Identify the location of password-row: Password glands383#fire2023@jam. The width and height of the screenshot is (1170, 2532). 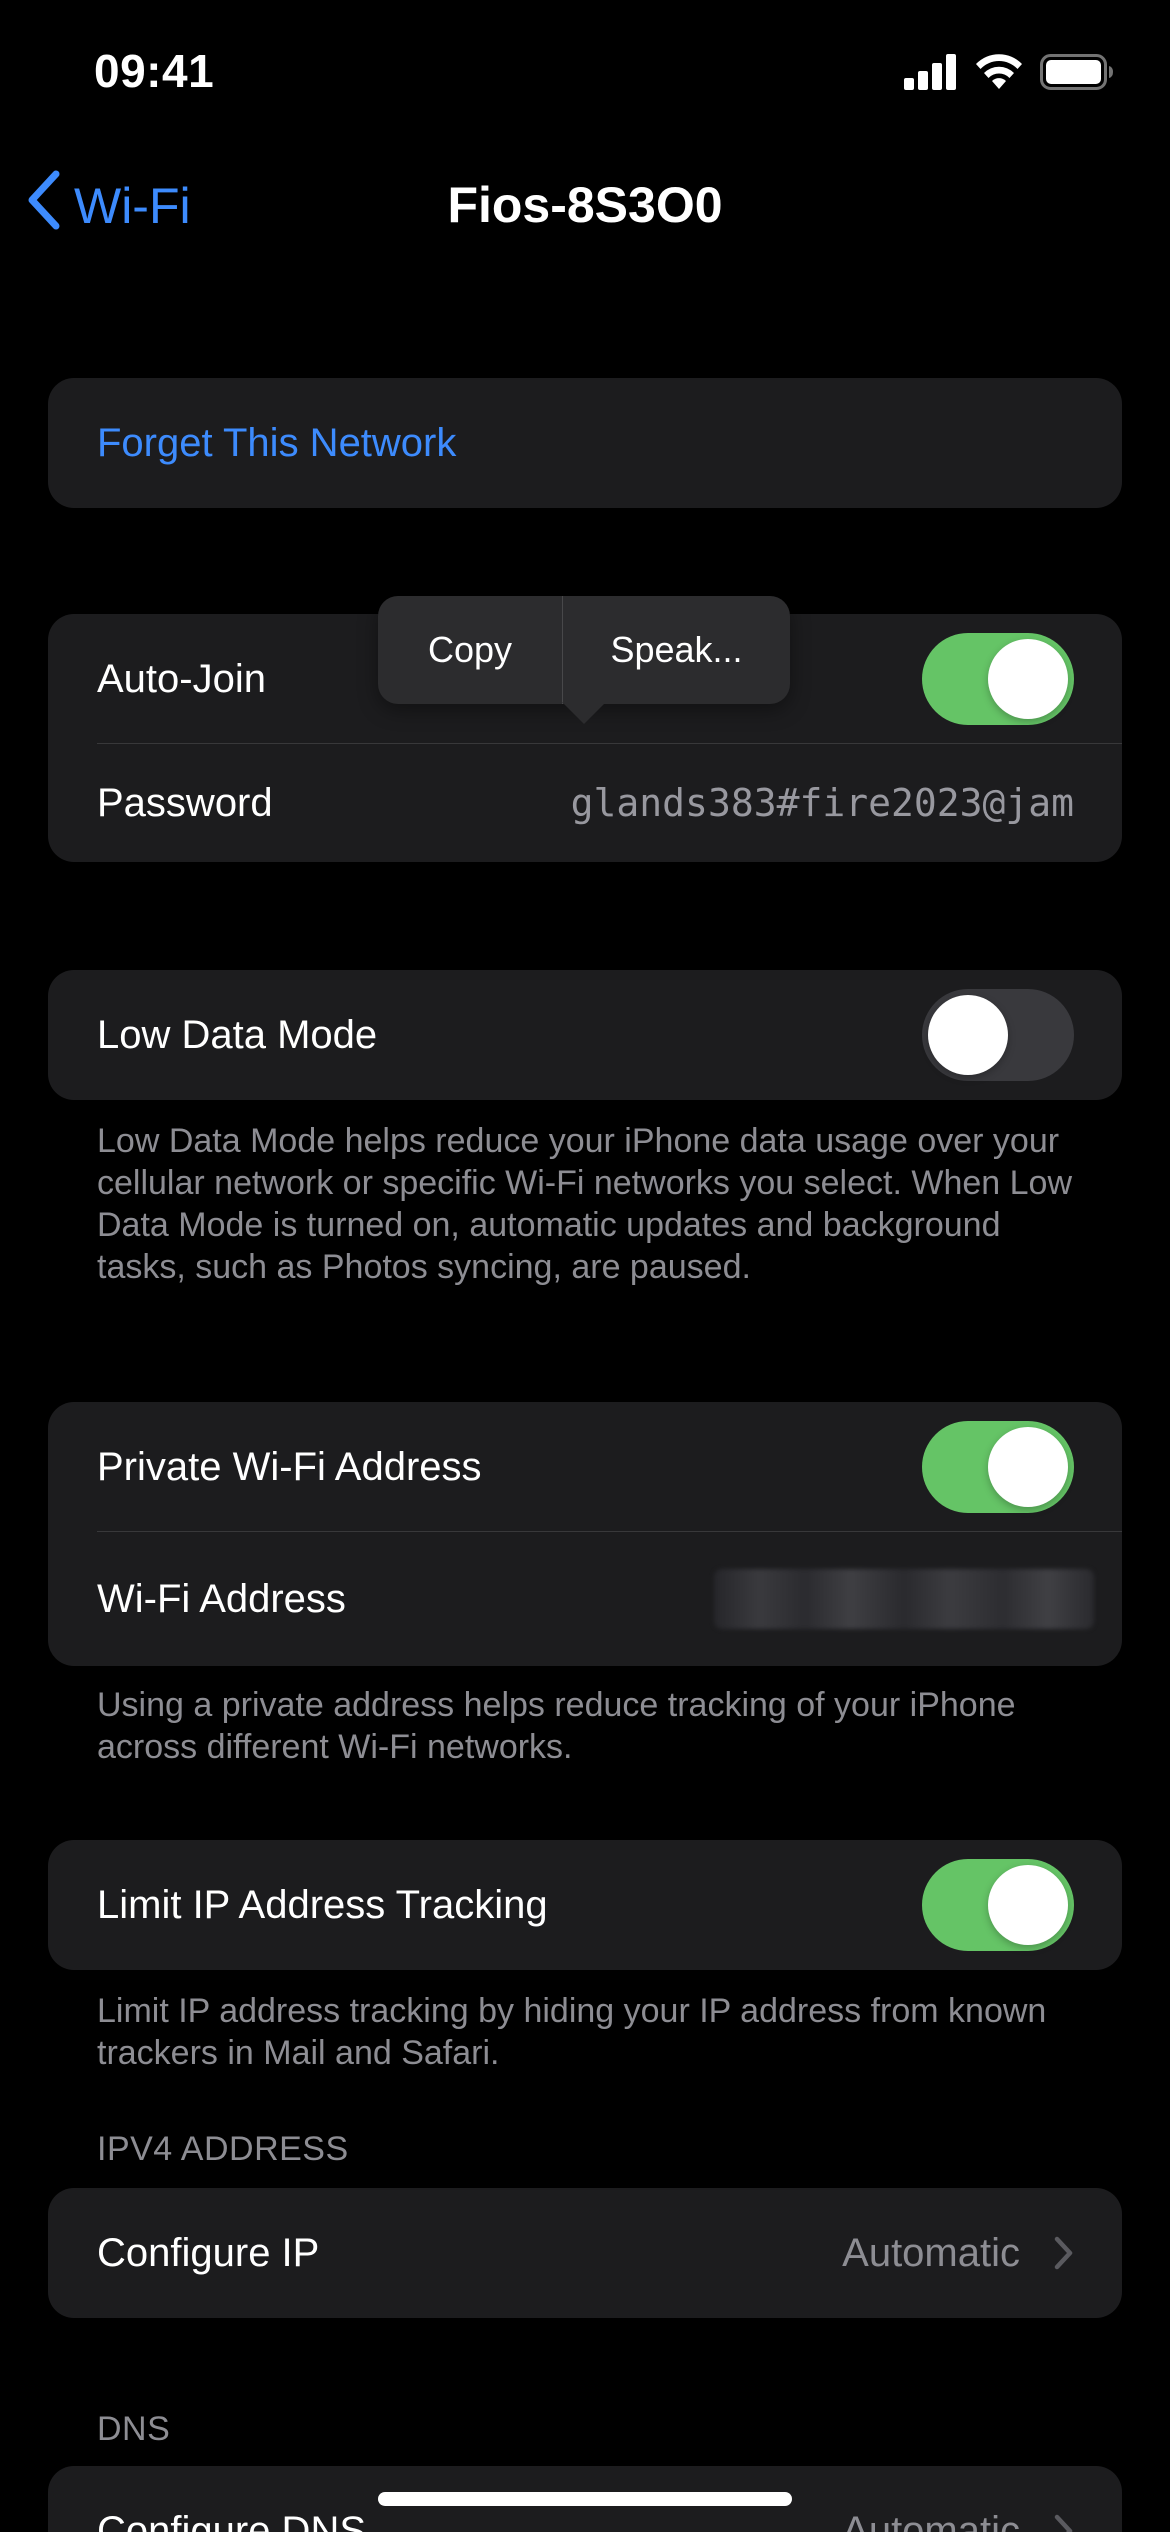
(585, 803).